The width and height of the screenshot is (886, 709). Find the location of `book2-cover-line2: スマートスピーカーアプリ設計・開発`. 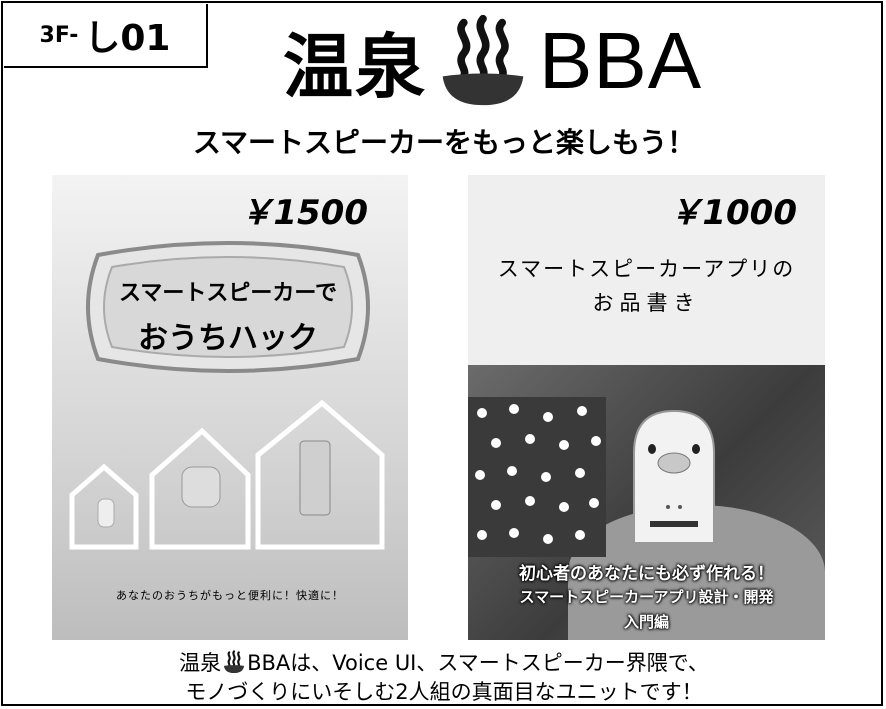

book2-cover-line2: スマートスピーカーアプリ設計・開発 is located at coordinates (646, 597).